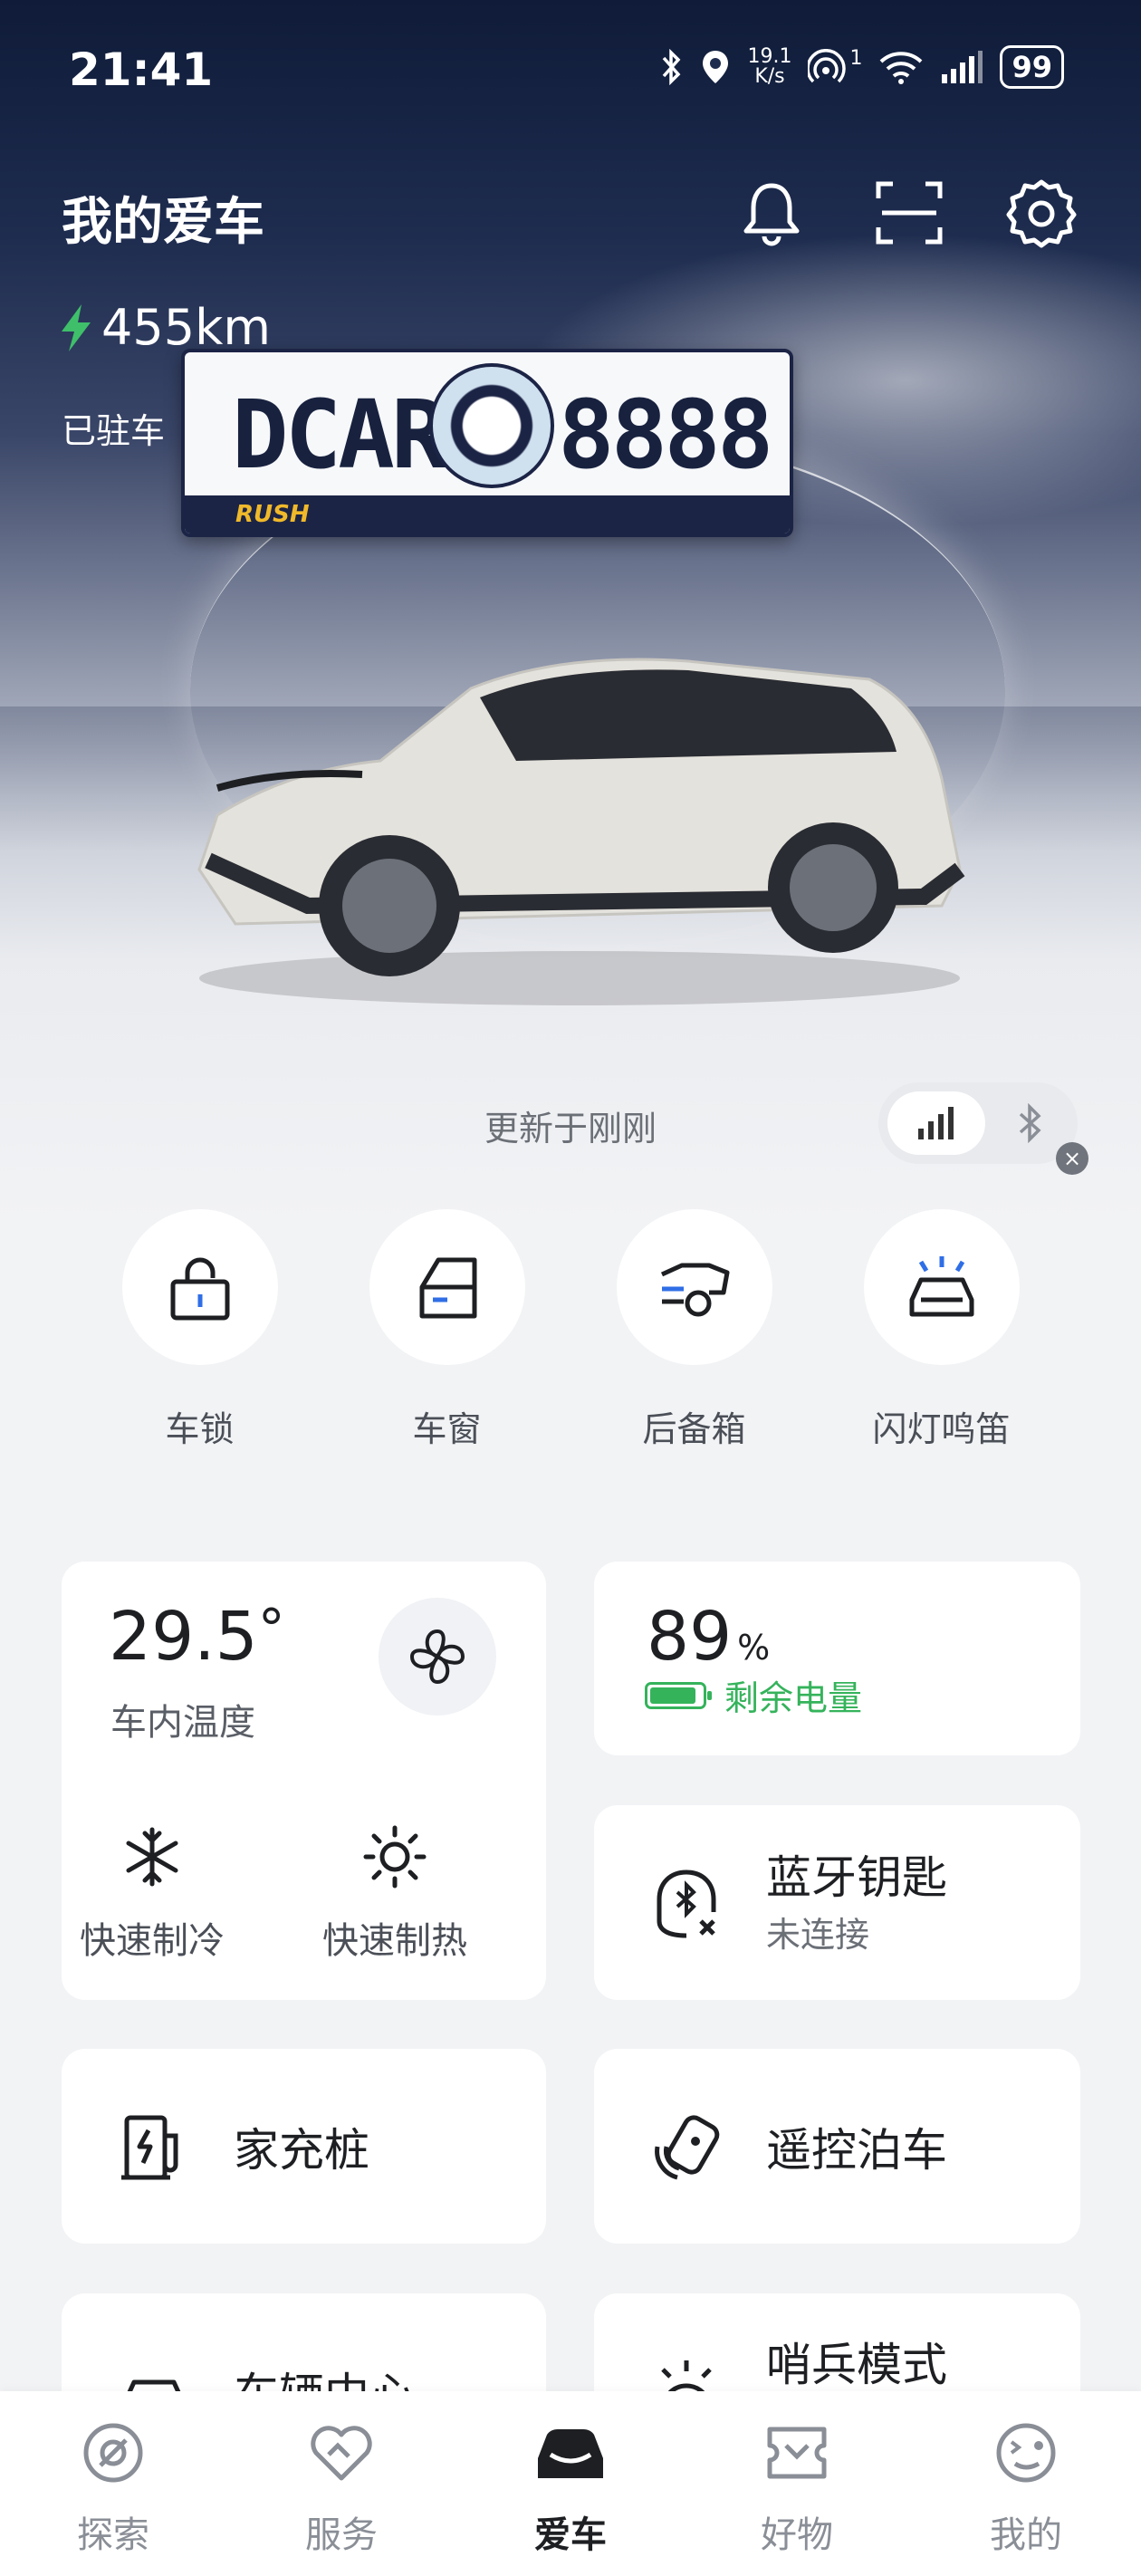  I want to click on tab-label: 好物, so click(797, 2535).